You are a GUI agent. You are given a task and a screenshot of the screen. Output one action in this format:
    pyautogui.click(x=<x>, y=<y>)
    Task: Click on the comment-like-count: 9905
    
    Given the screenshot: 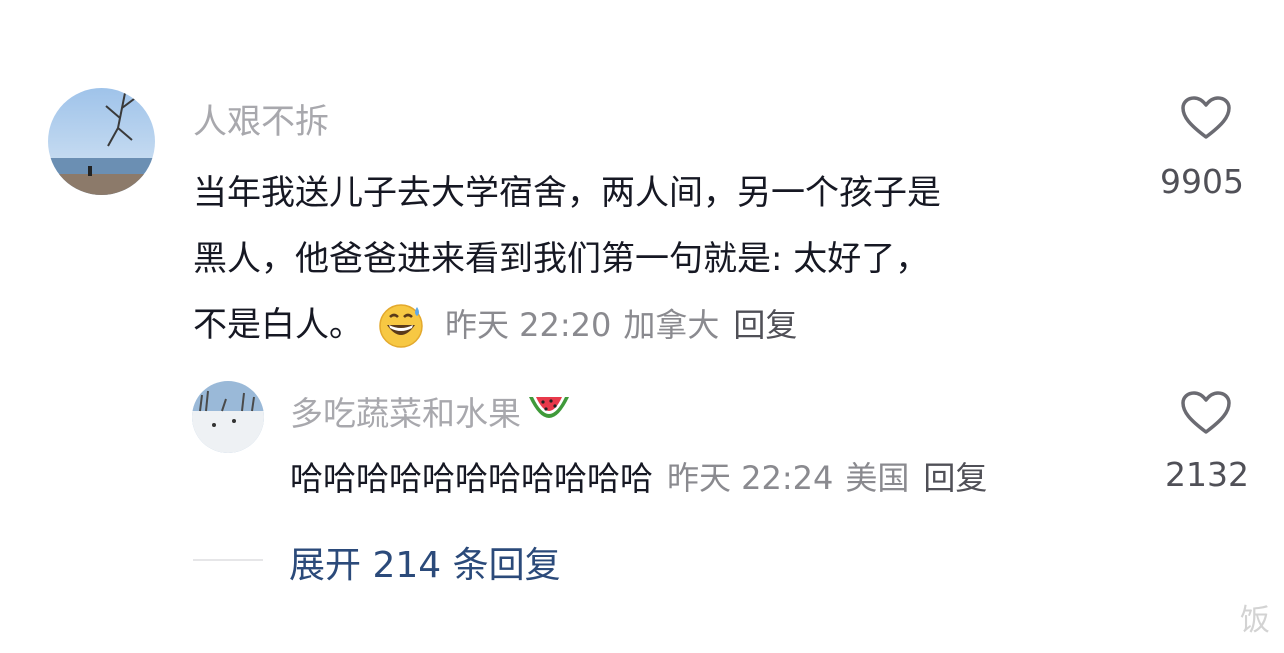 What is the action you would take?
    pyautogui.click(x=1202, y=181)
    